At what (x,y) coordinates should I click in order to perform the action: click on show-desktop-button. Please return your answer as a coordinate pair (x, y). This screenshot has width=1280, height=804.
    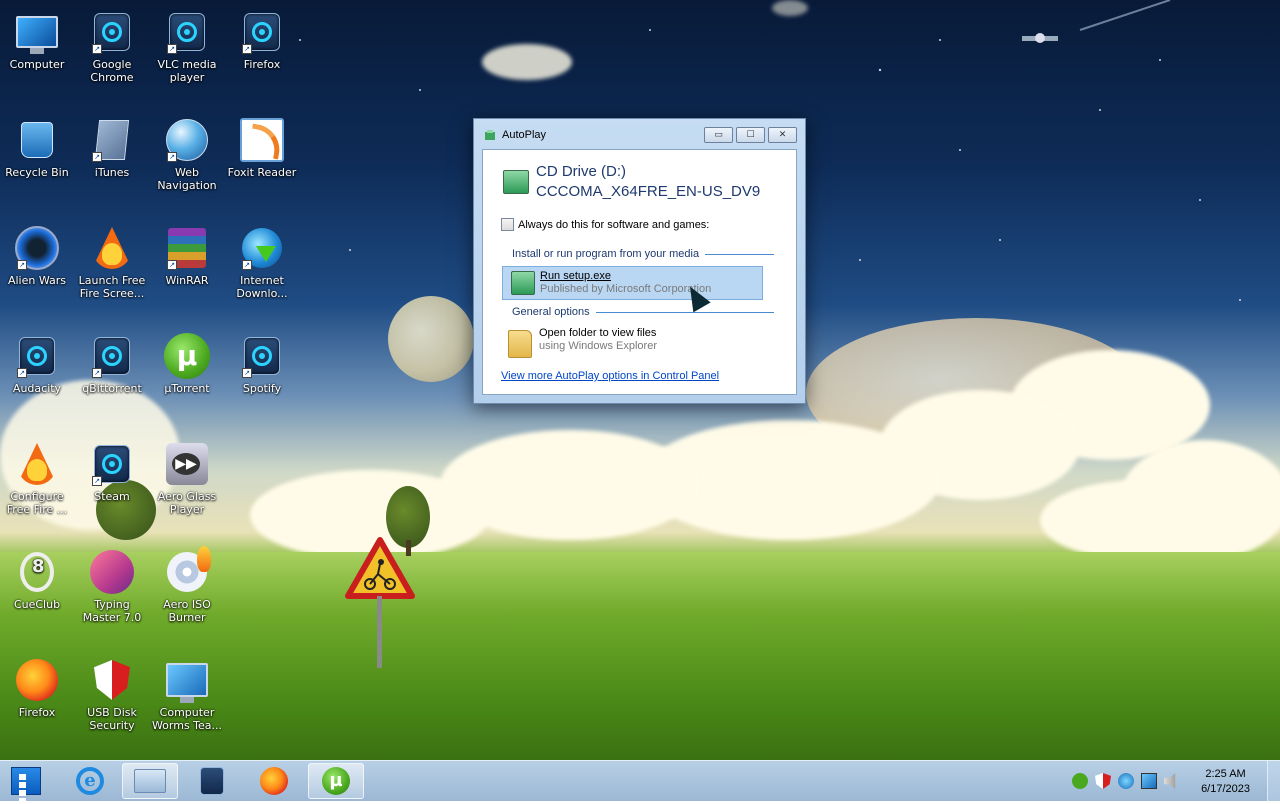
    Looking at the image, I should click on (1273, 781).